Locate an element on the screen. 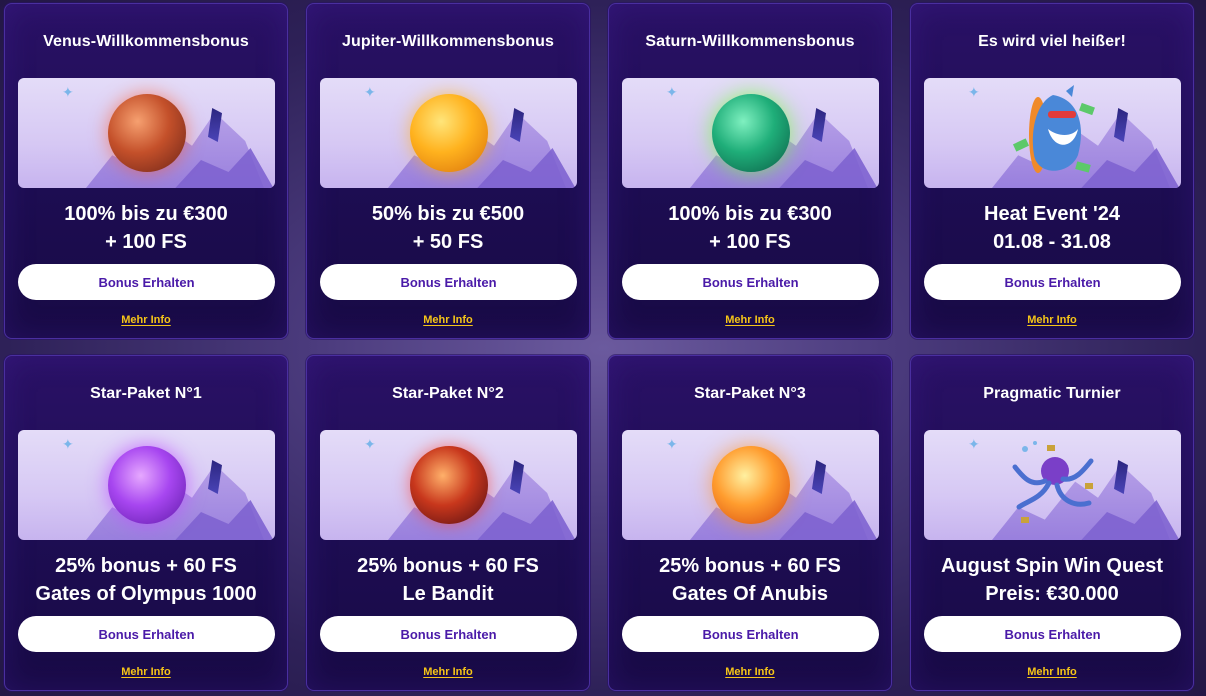 The width and height of the screenshot is (1206, 696). orange-planet-icon is located at coordinates (750, 485).